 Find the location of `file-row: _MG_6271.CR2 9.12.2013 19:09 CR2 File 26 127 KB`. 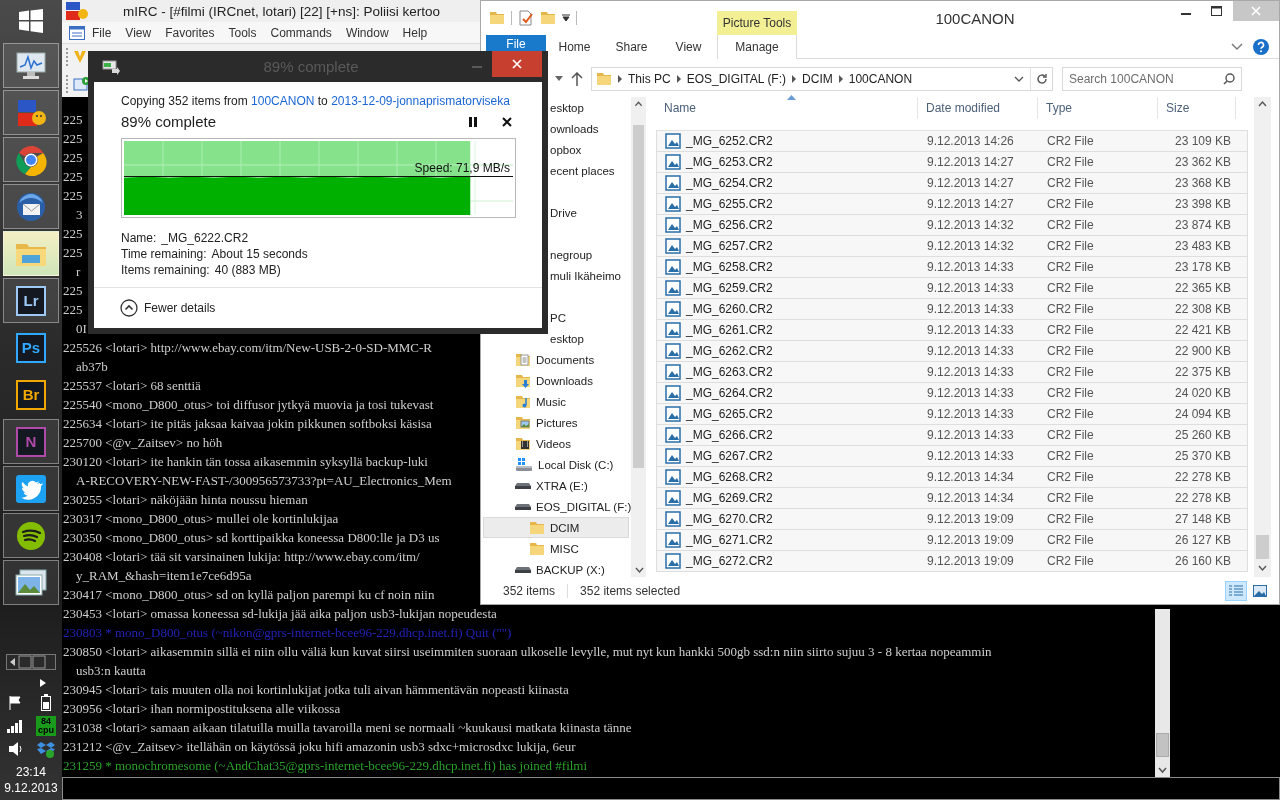

file-row: _MG_6271.CR2 9.12.2013 19:09 CR2 File 26 127 KB is located at coordinates (952, 540).